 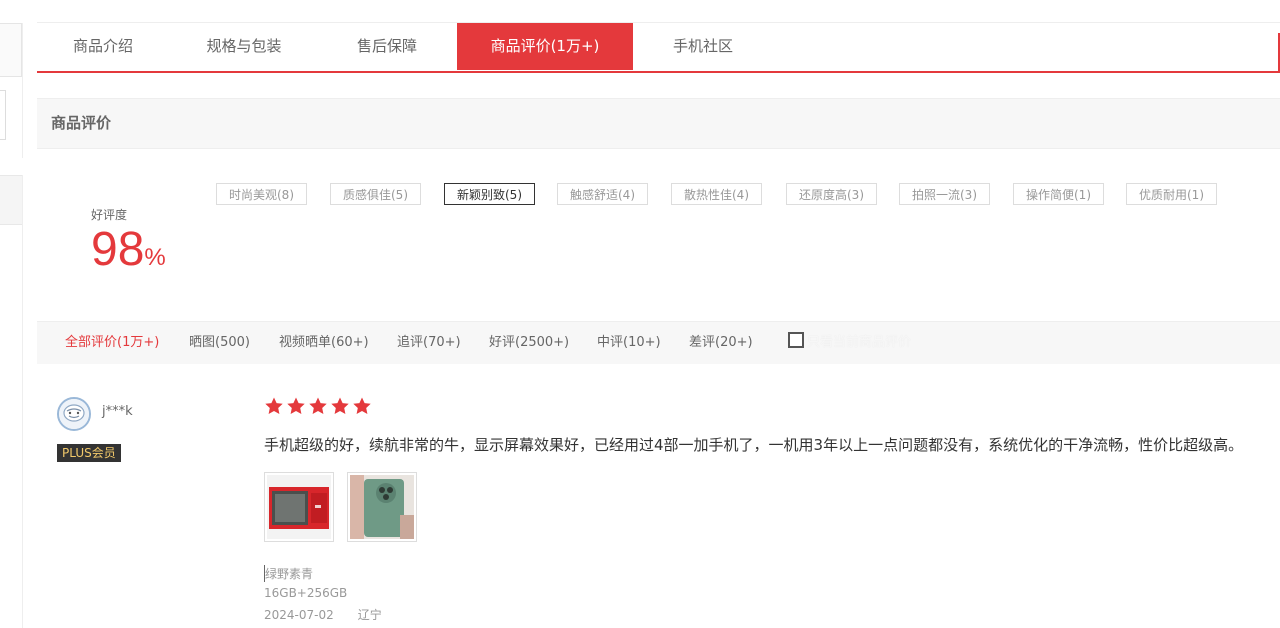 What do you see at coordinates (118, 249) in the screenshot?
I see `rating-number: 98` at bounding box center [118, 249].